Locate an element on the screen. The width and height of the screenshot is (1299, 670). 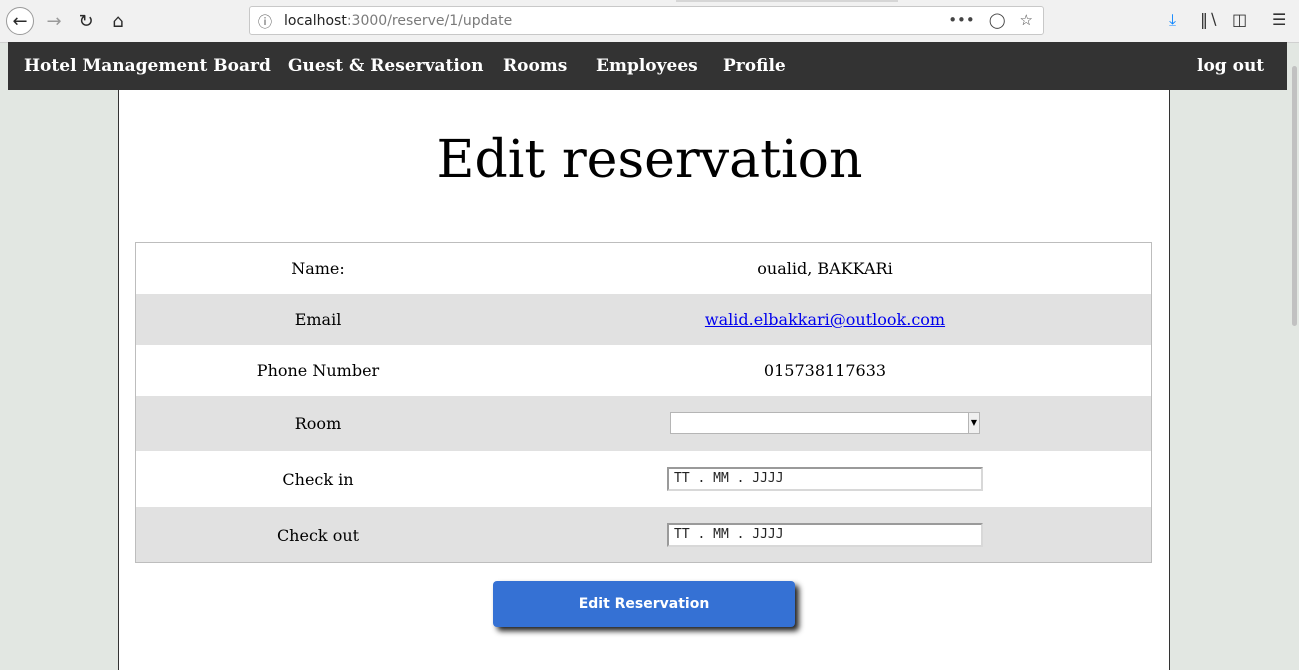
more-icon: ••• is located at coordinates (961, 20).